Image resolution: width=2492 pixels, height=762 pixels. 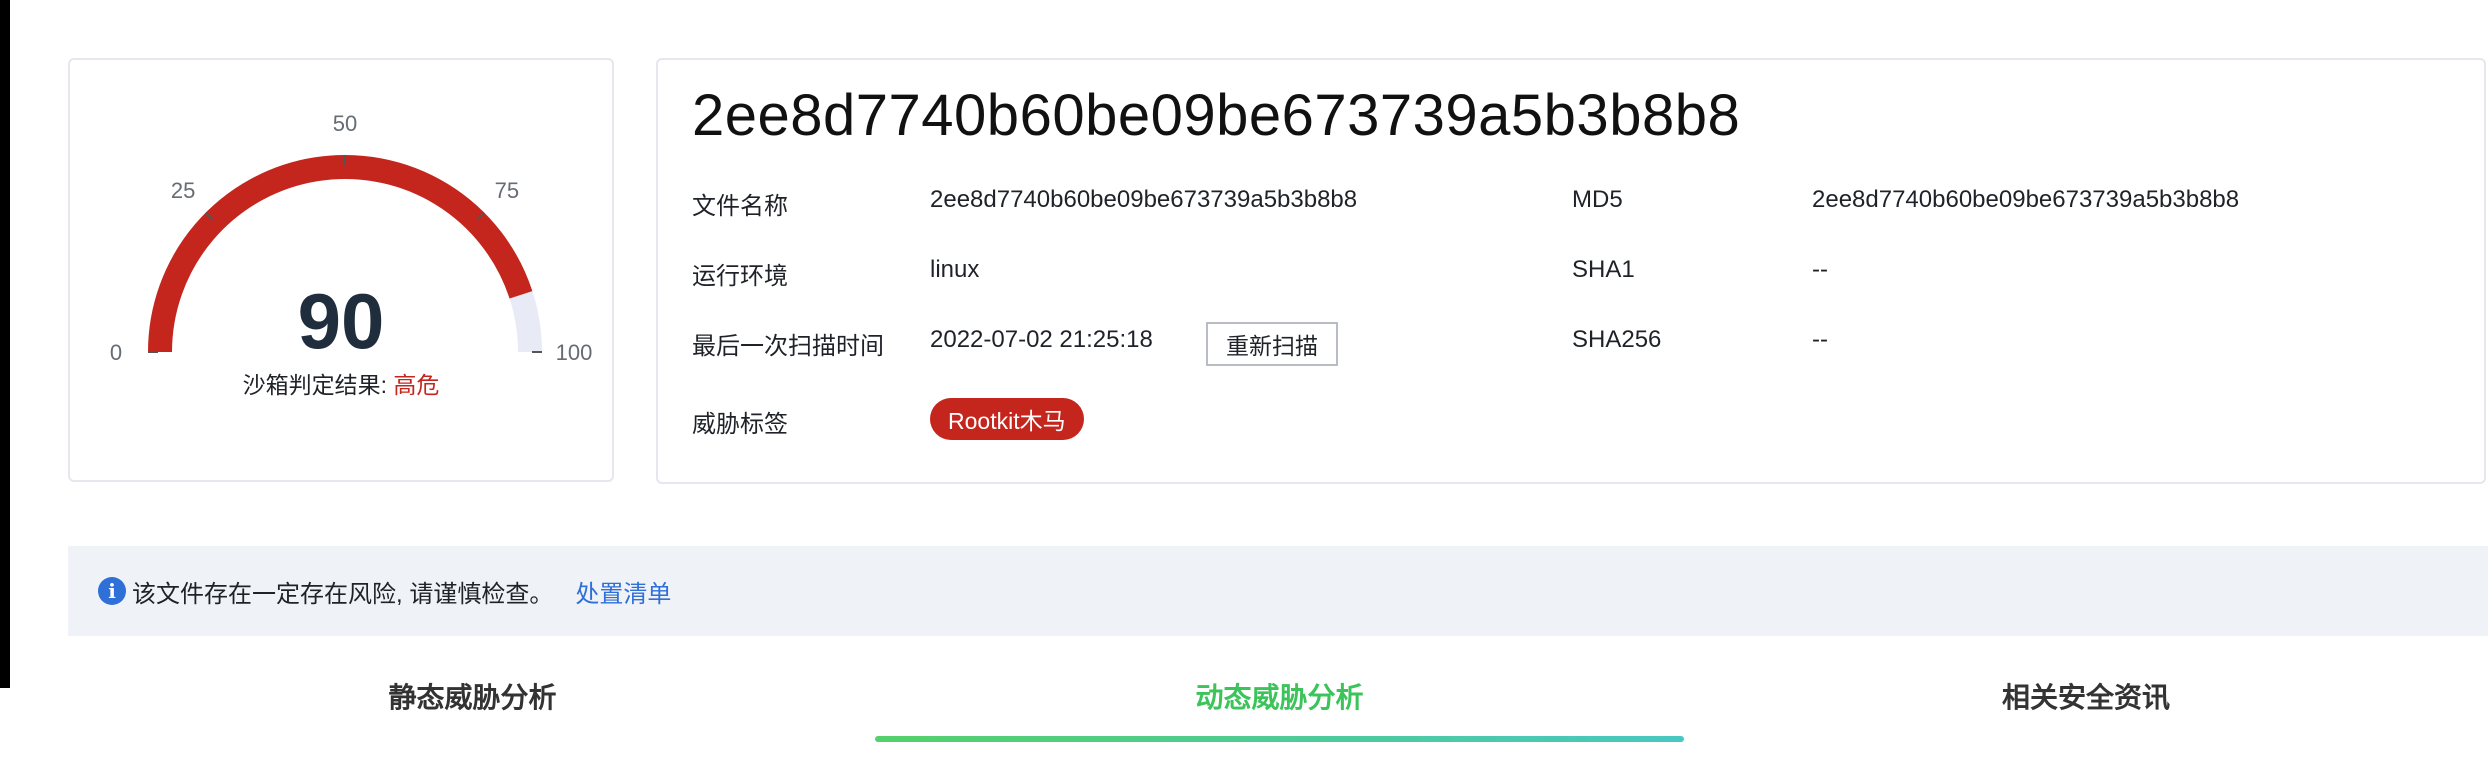 I want to click on last-scan-label: 最后一次扫描时间, so click(x=788, y=346).